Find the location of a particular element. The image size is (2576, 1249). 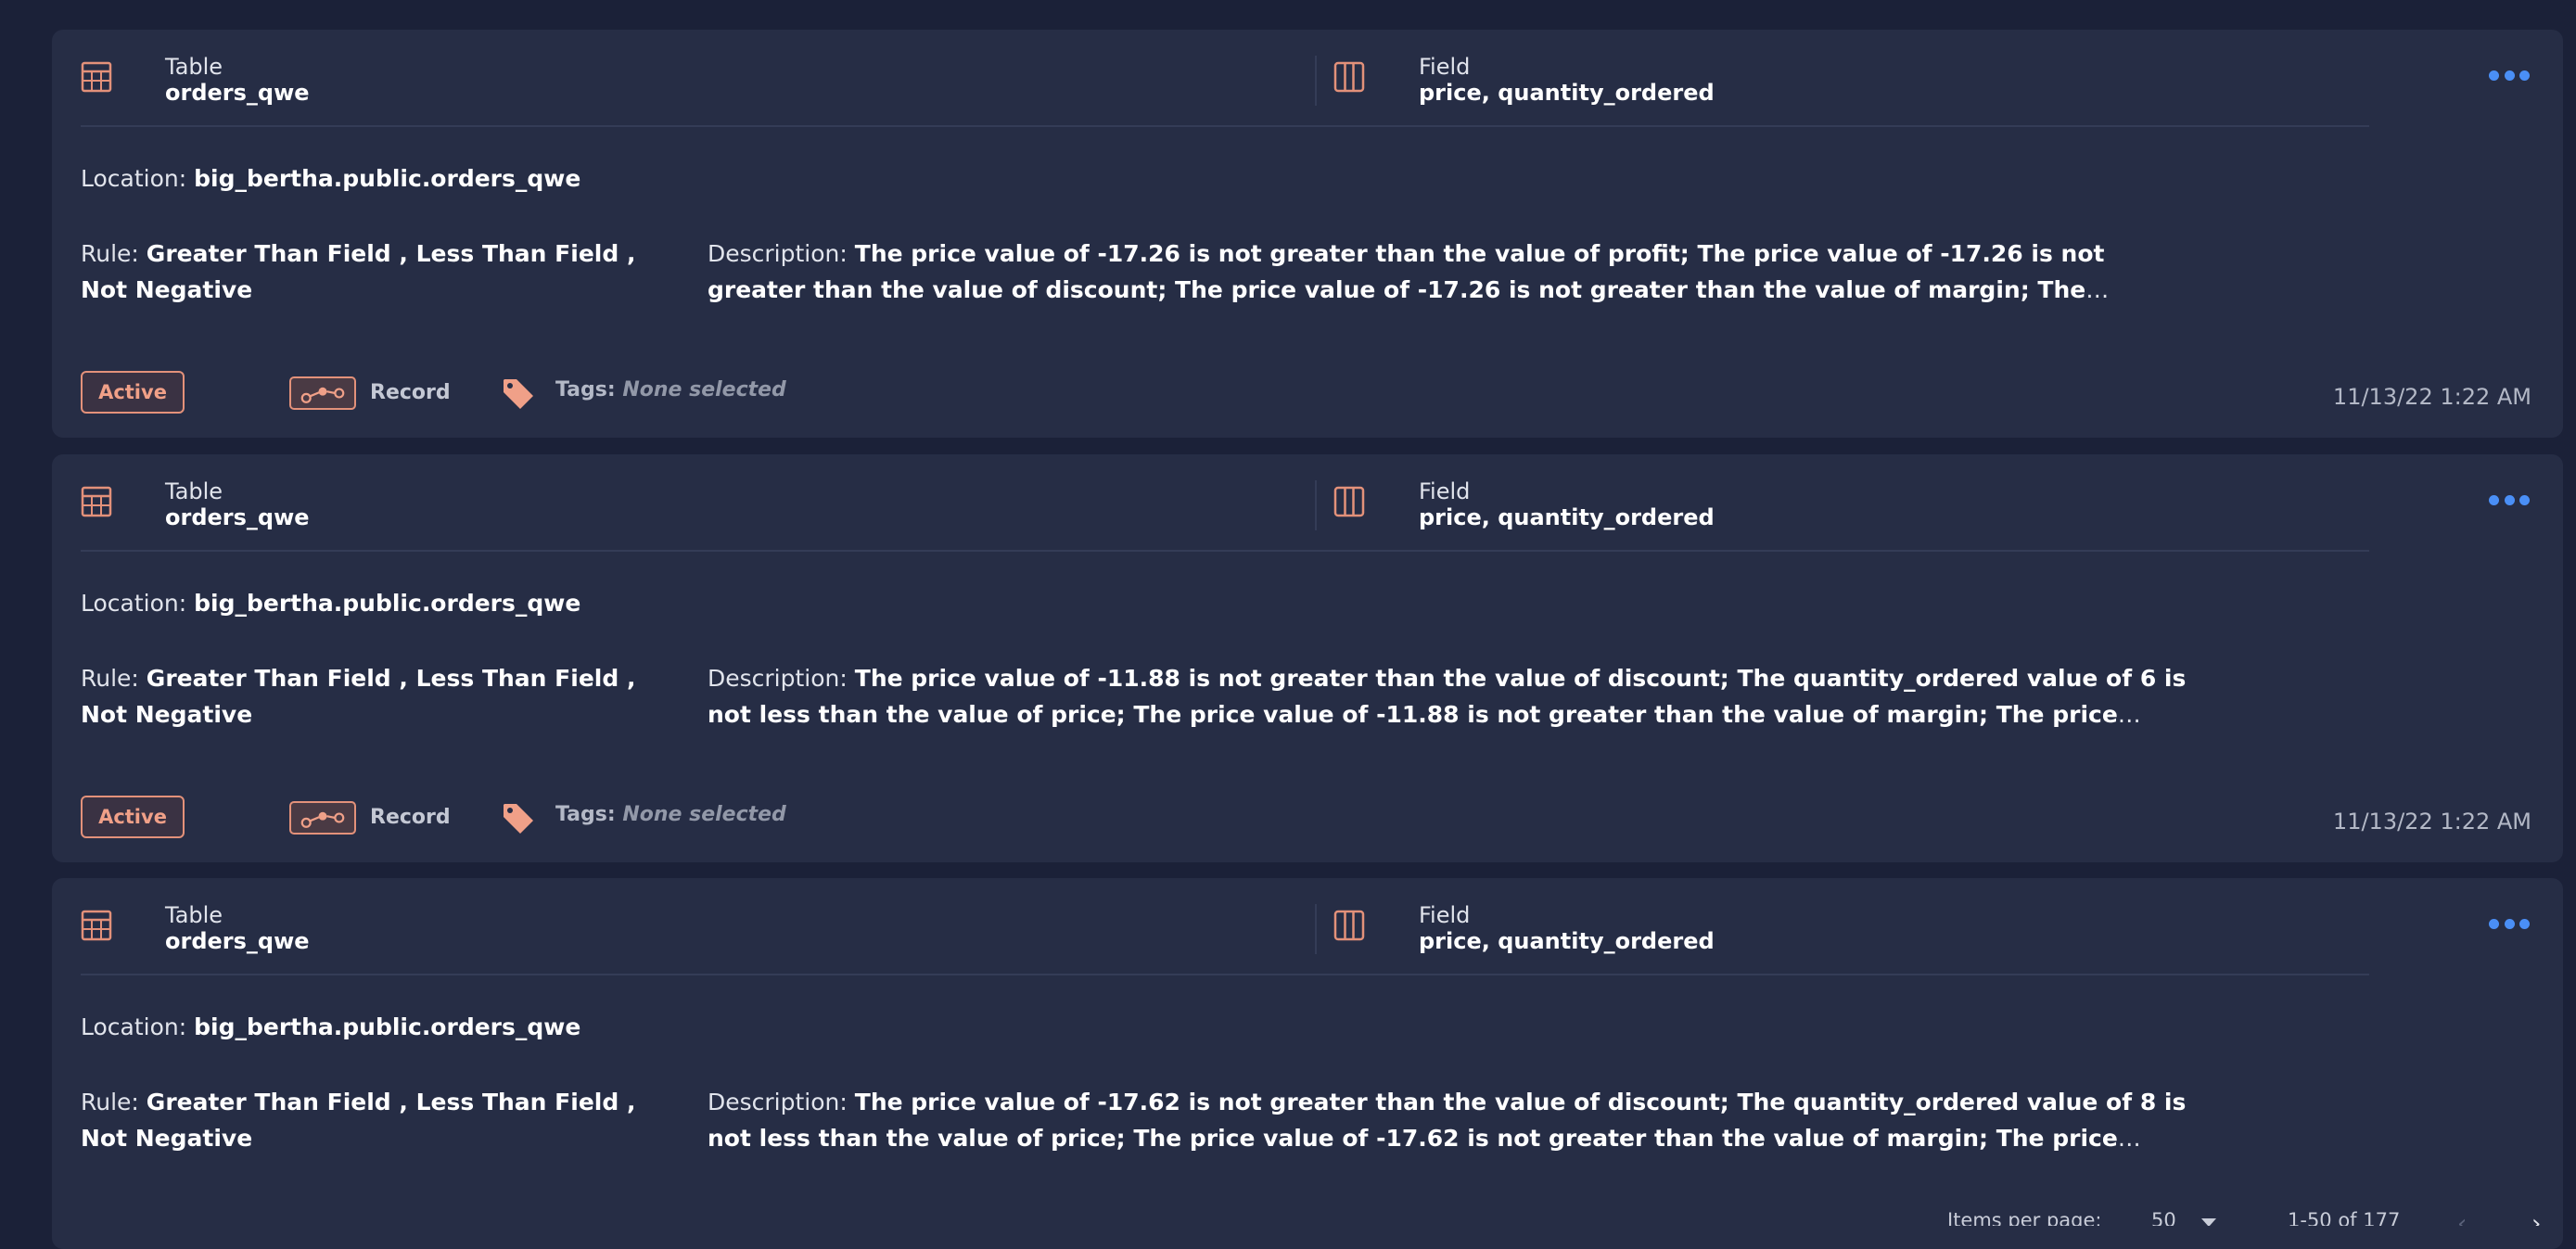

chevron-left-icon: ‹ is located at coordinates (2462, 1219).